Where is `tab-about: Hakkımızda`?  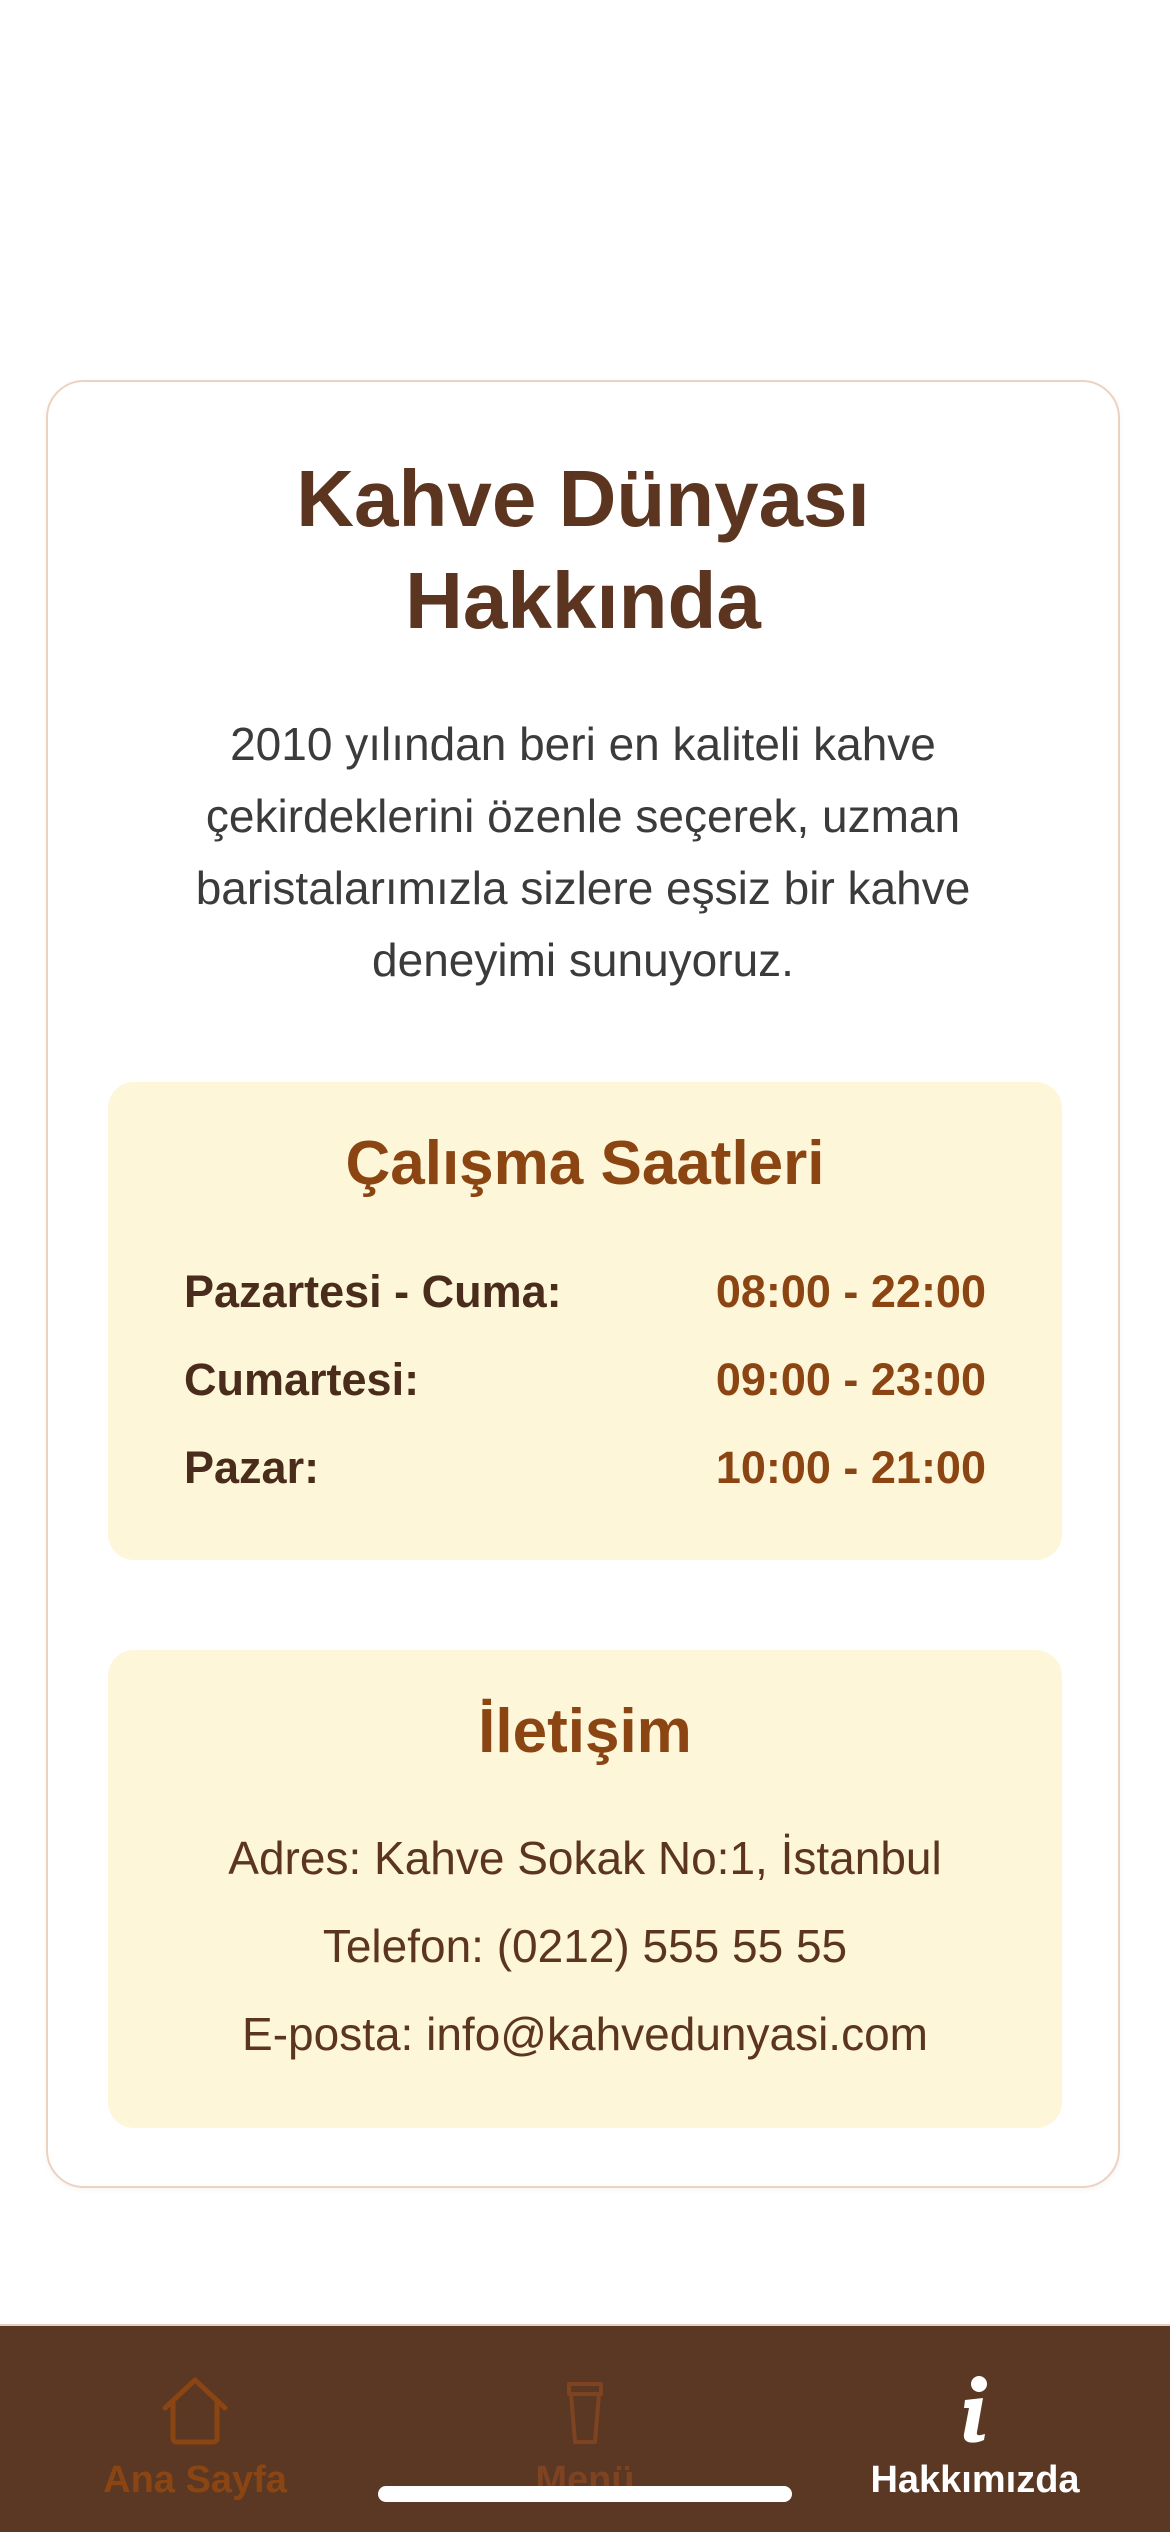
tab-about: Hakkımızda is located at coordinates (975, 2430).